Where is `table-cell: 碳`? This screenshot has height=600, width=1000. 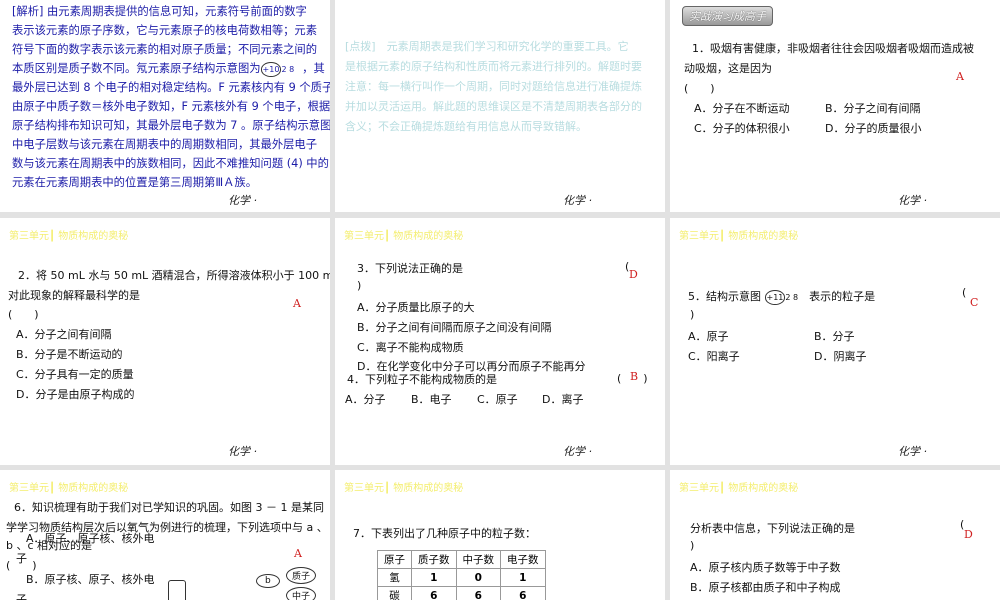 table-cell: 碳 is located at coordinates (394, 593).